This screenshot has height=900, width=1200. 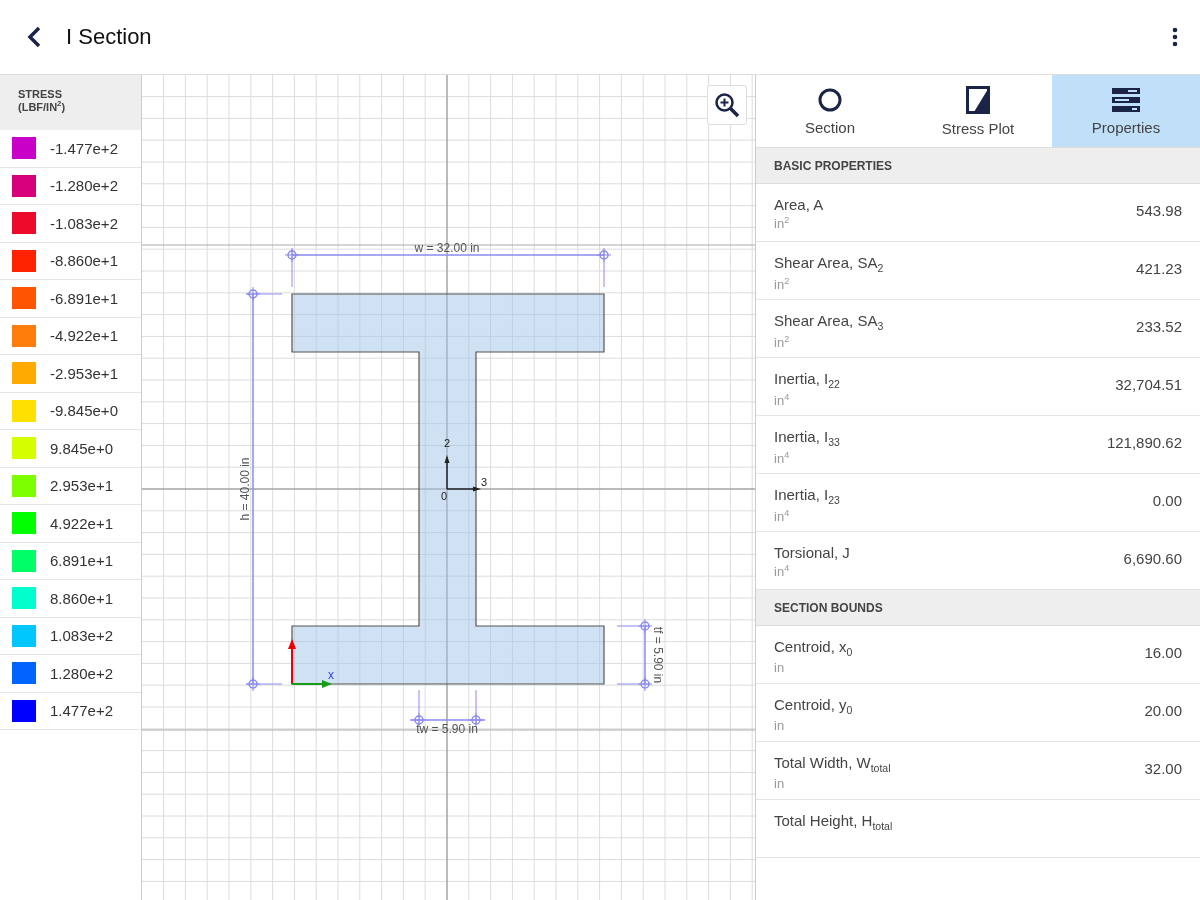 What do you see at coordinates (658, 655) in the screenshot?
I see `dimension-label: tf = 5.90 in` at bounding box center [658, 655].